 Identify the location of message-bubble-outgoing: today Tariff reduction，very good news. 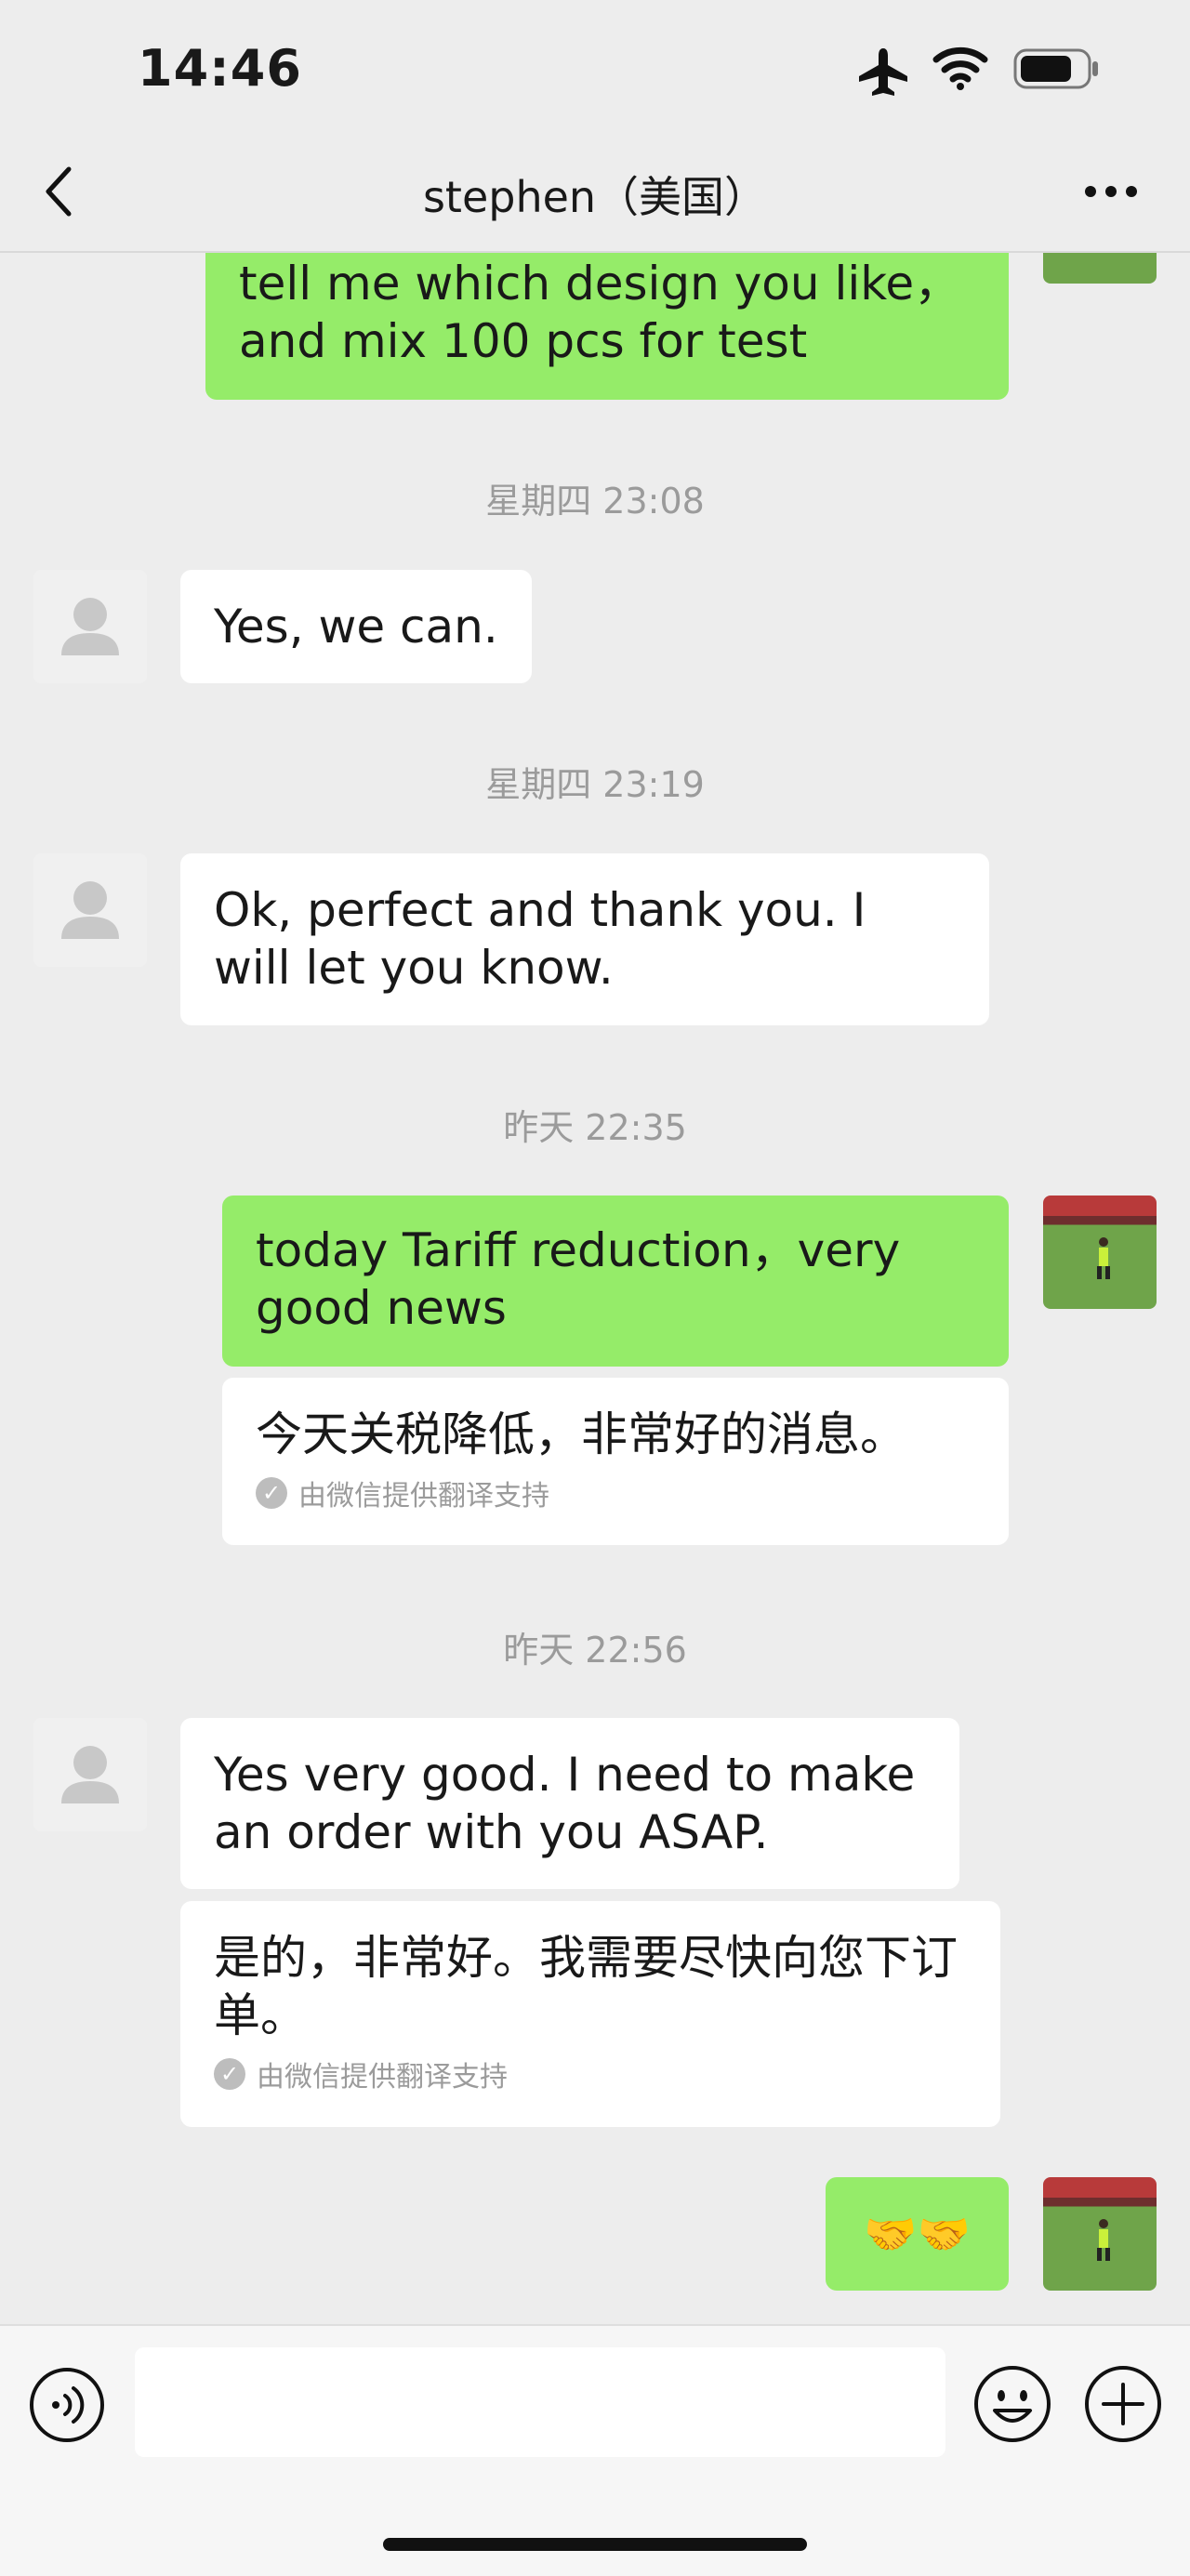
(615, 1281).